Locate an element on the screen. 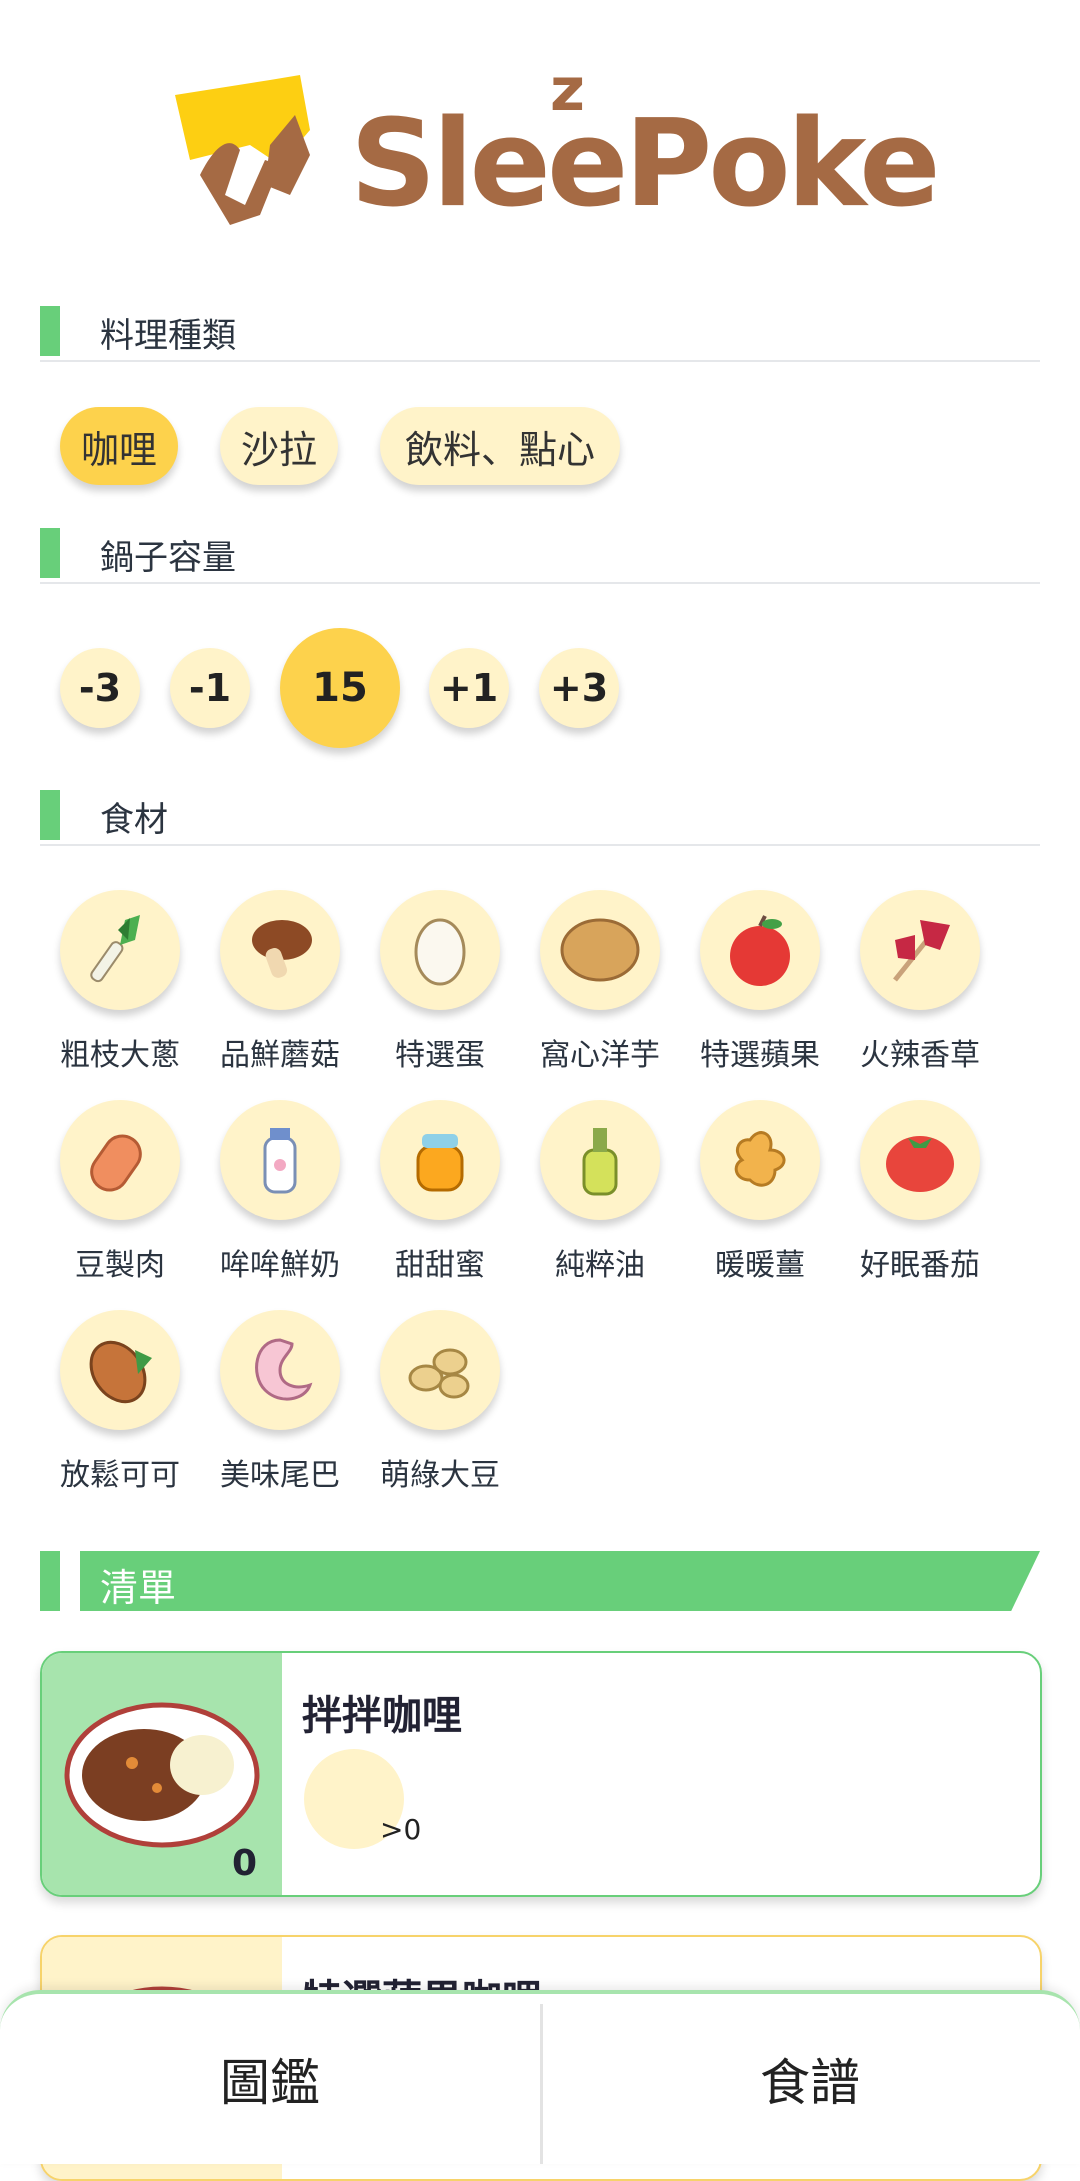 The image size is (1080, 2181). ingredient-label: 暖暖薑 is located at coordinates (760, 1265).